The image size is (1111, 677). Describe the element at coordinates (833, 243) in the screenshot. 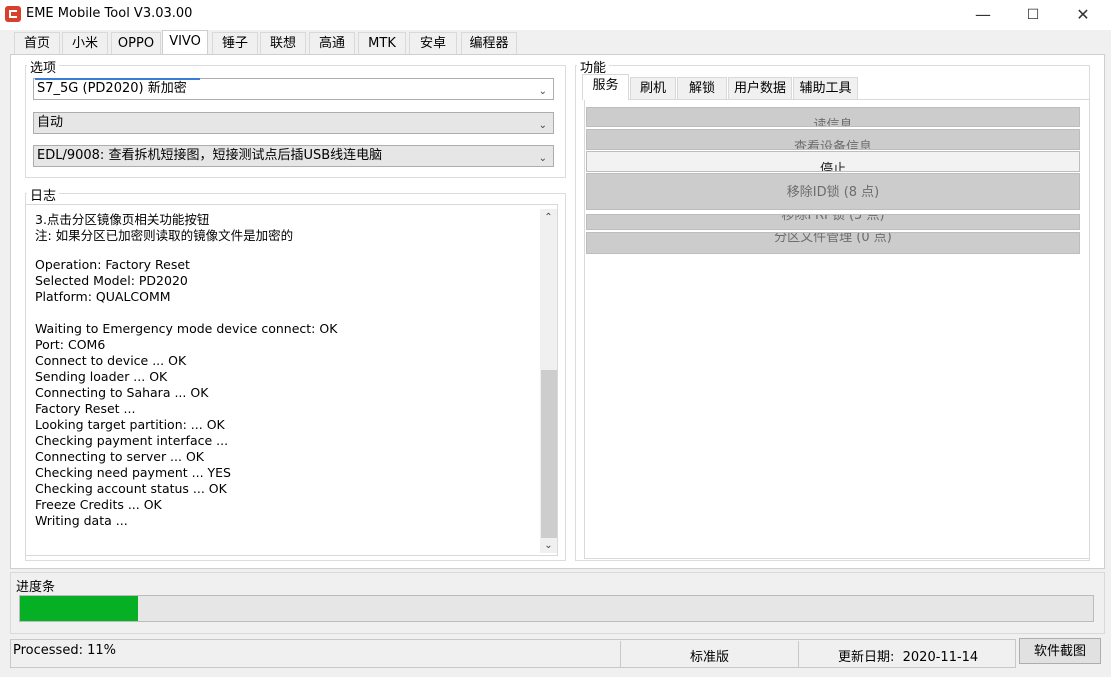

I see `partition-file-manager-button: 分区文件管理 (0 点)` at that location.